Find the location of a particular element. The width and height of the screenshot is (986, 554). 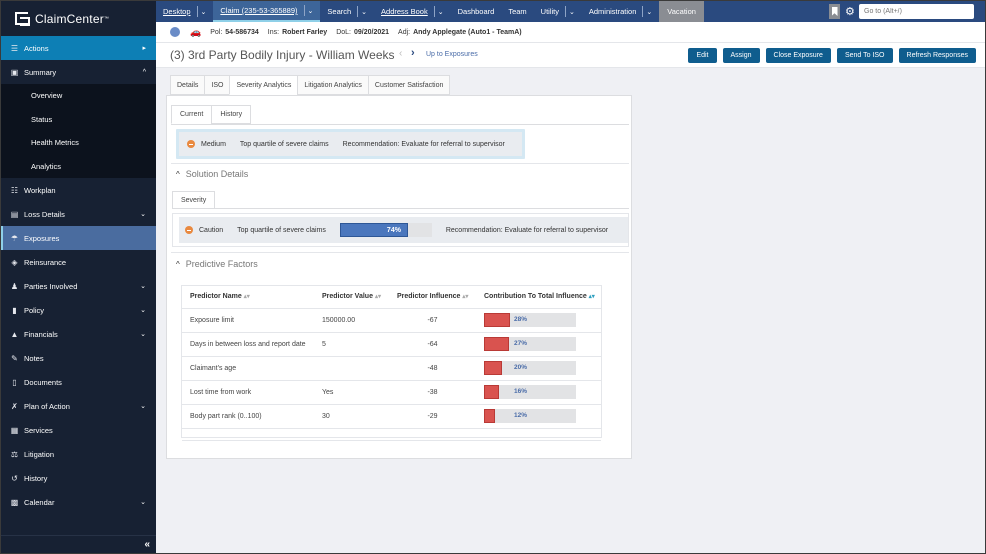

predictor-value: Yes is located at coordinates (351, 392).